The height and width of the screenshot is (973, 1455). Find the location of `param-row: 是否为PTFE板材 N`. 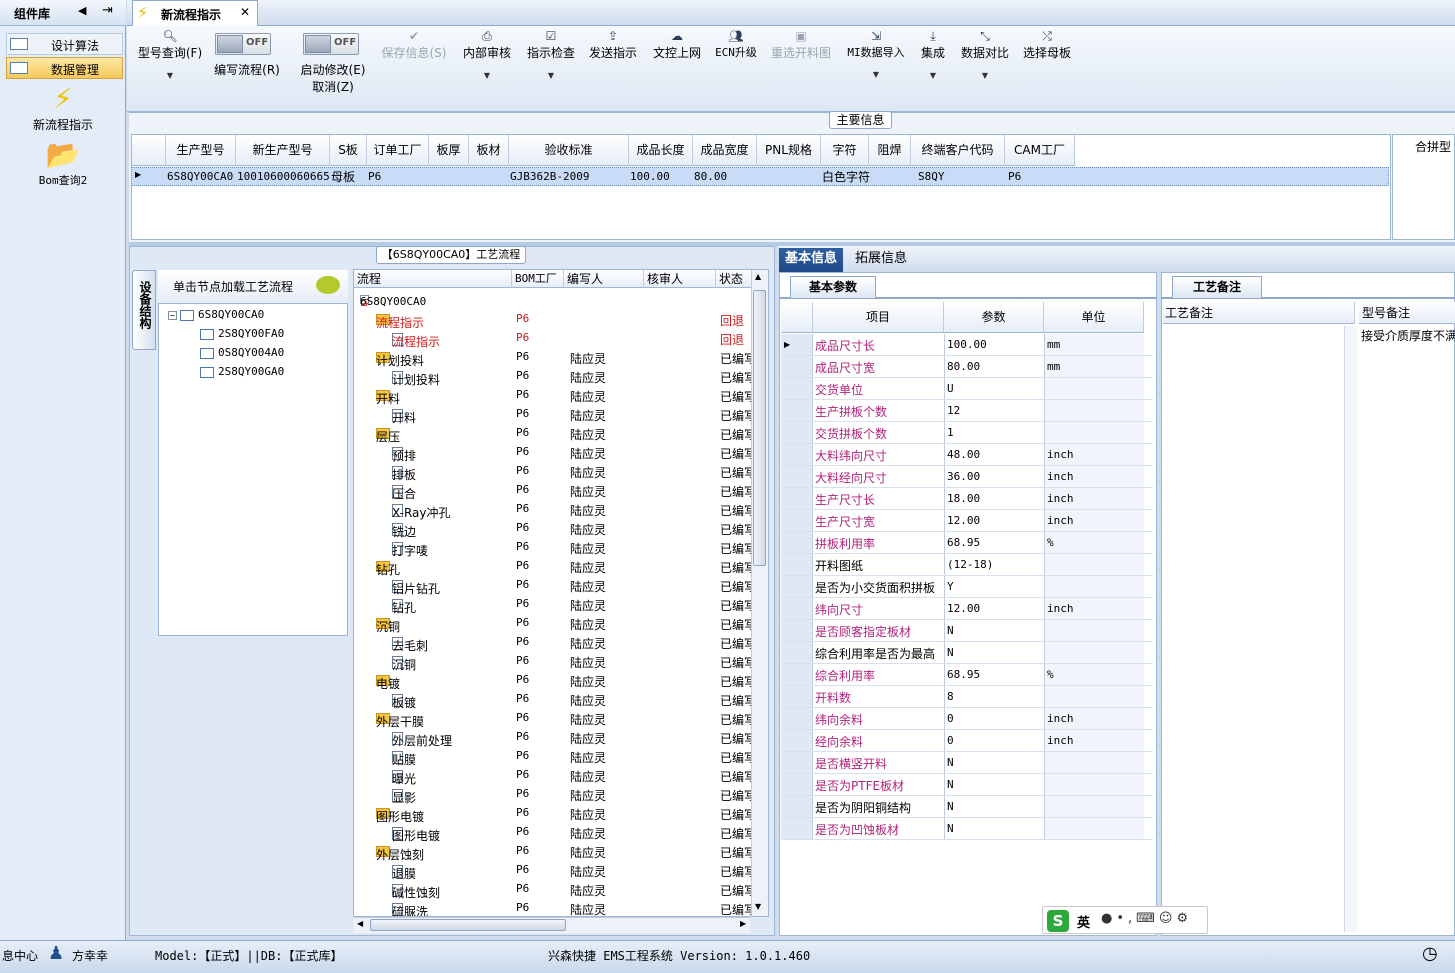

param-row: 是否为PTFE板材 N is located at coordinates (967, 785).